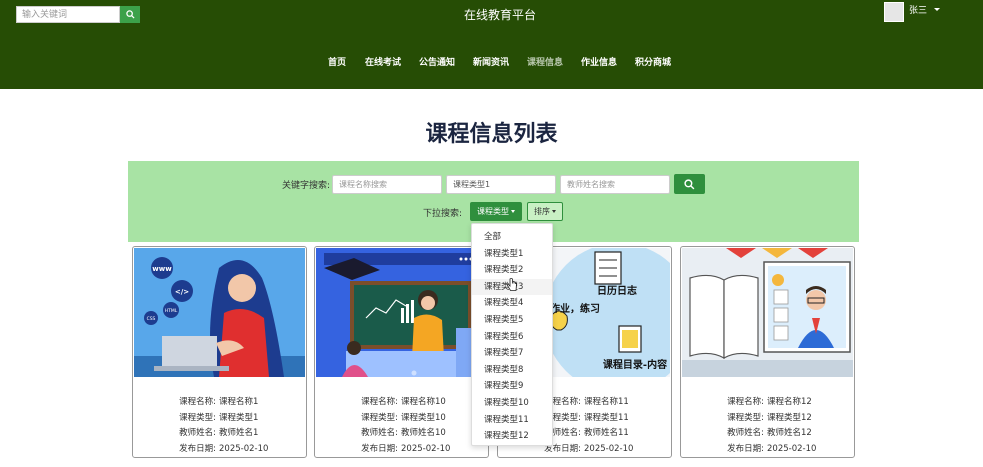 The image size is (983, 467). Describe the element at coordinates (575, 308) in the screenshot. I see `image-text: 作业，练习` at that location.